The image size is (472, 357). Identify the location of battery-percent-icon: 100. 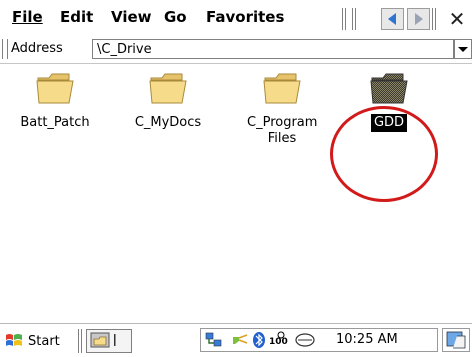
(278, 339).